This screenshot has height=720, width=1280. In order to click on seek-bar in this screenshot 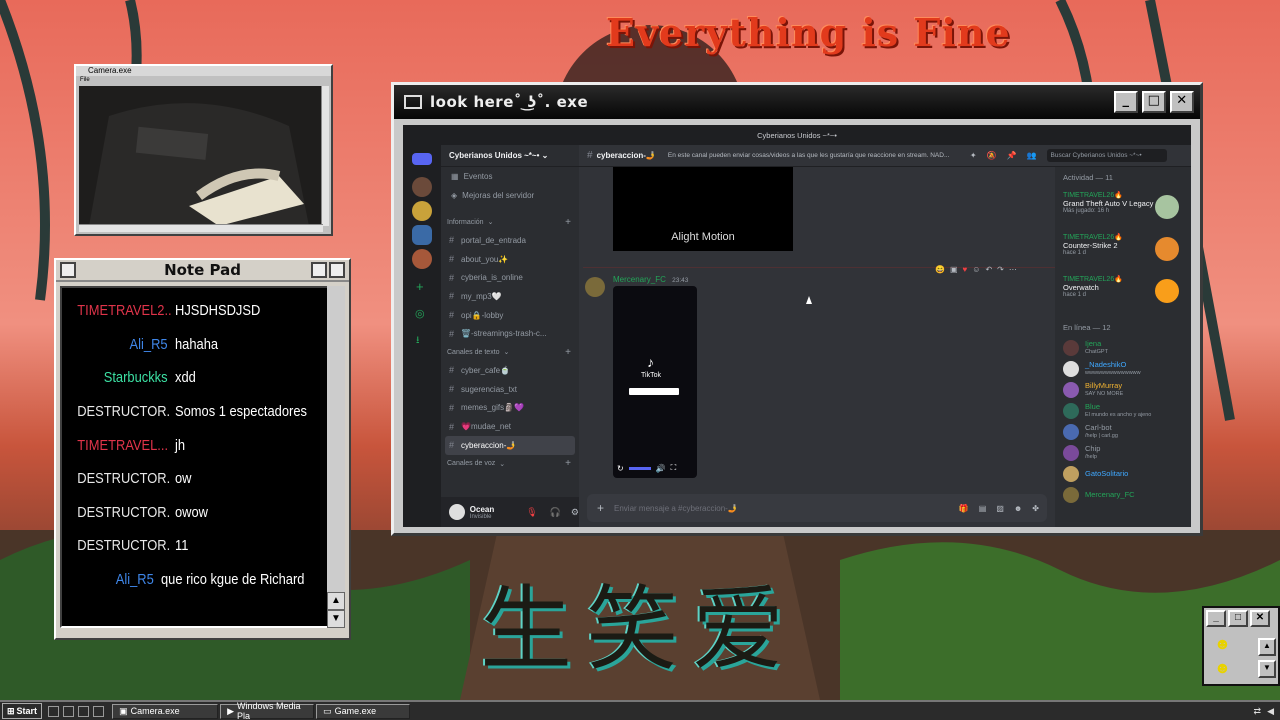, I will do `click(639, 468)`.